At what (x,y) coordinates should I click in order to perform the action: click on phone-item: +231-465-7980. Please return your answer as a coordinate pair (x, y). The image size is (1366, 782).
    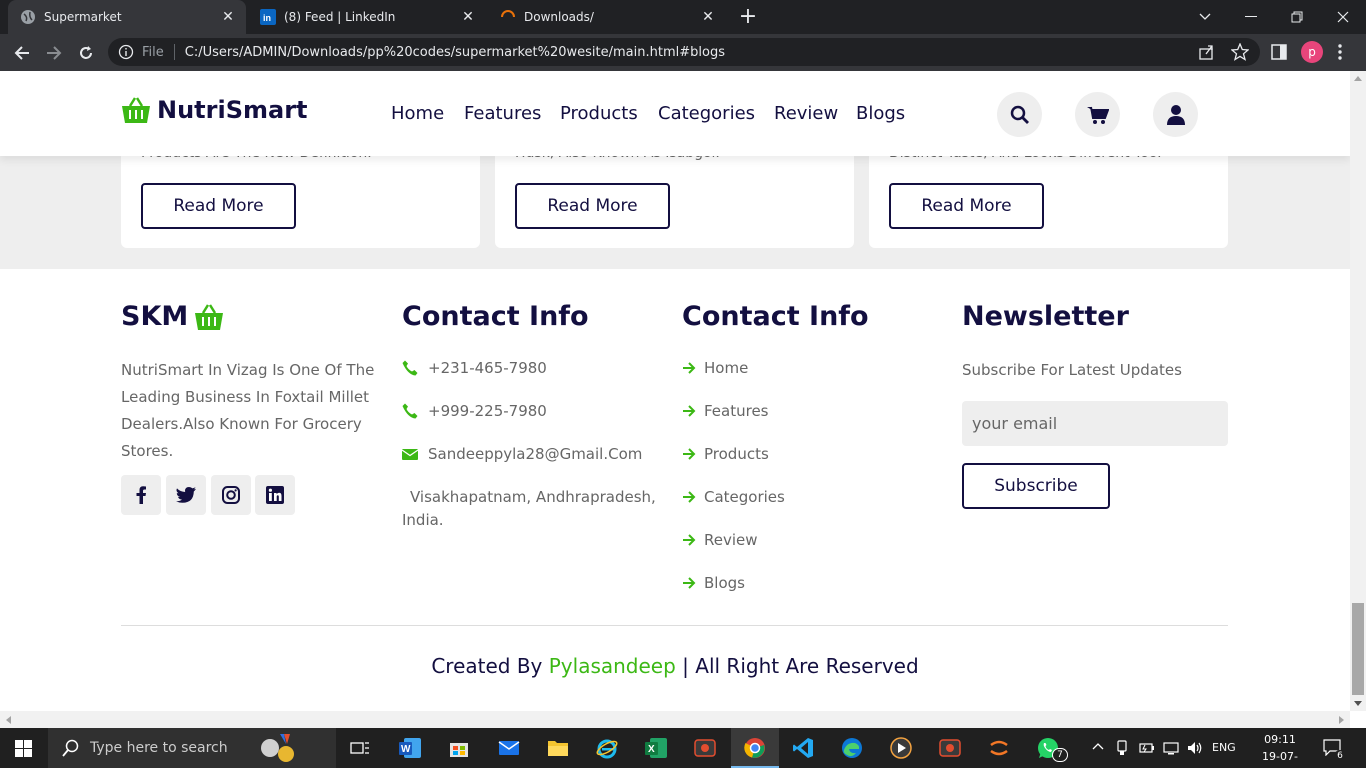
    Looking at the image, I should click on (474, 368).